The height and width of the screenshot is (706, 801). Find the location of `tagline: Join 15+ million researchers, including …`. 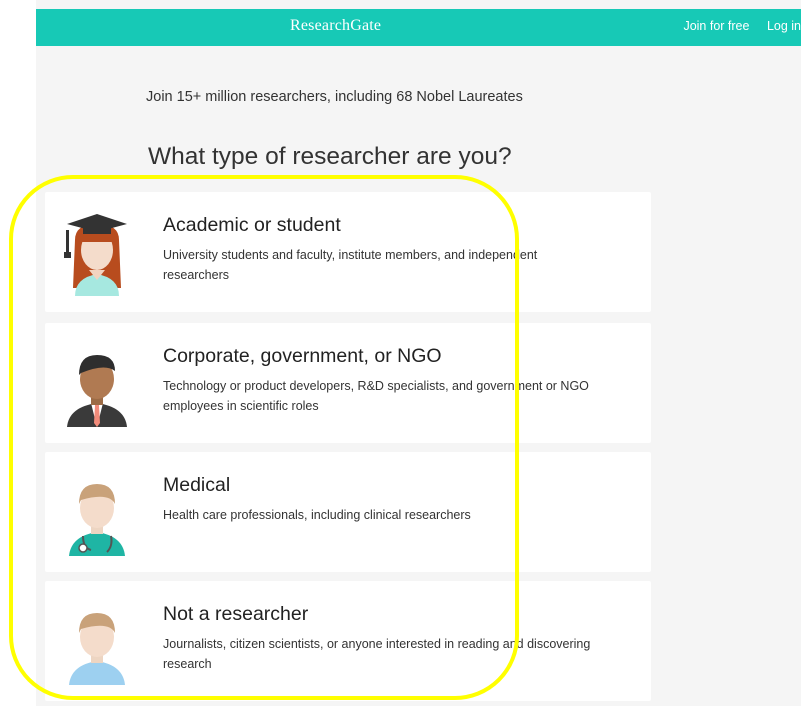

tagline: Join 15+ million researchers, including … is located at coordinates (334, 97).